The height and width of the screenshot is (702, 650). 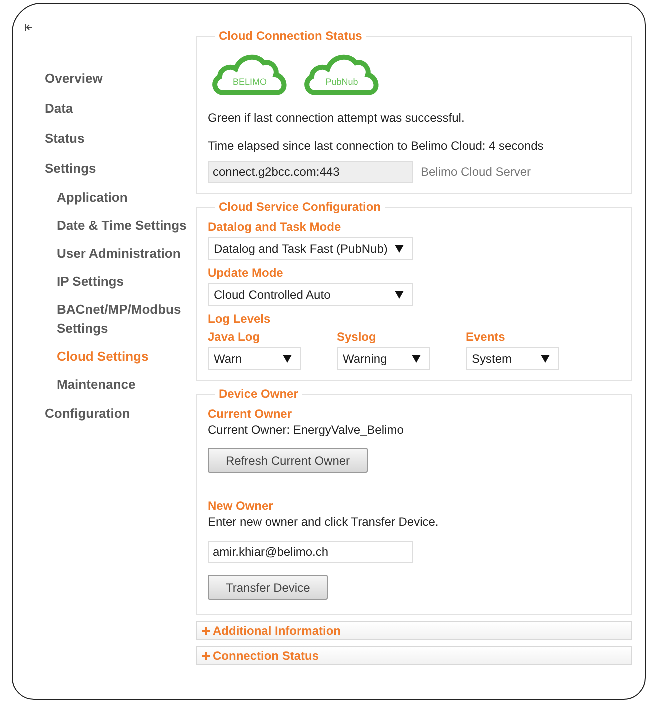 I want to click on nav-item: User Administration, so click(x=116, y=254).